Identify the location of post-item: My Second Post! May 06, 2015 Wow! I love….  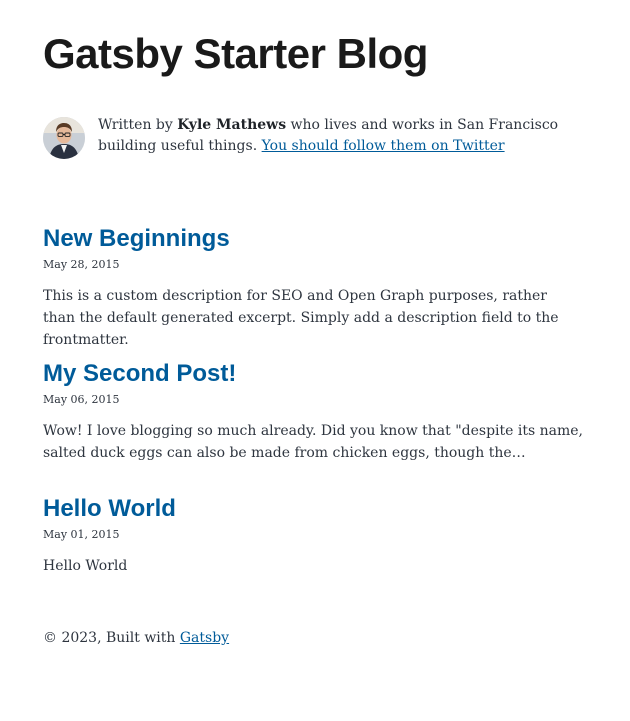
(318, 411).